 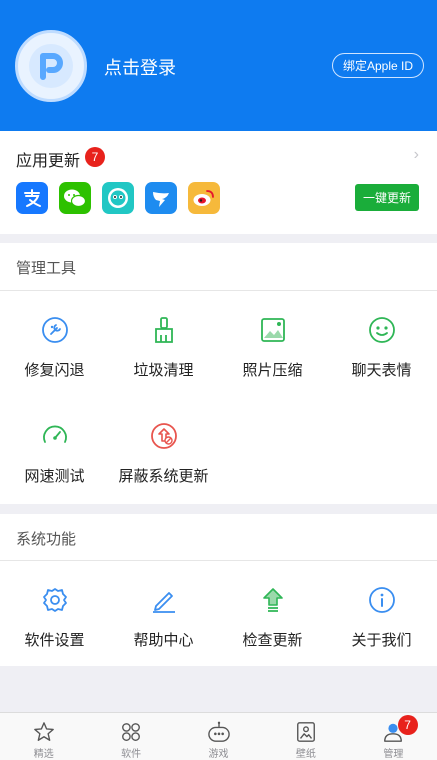 I want to click on check-update: 检查更新, so click(x=272, y=617).